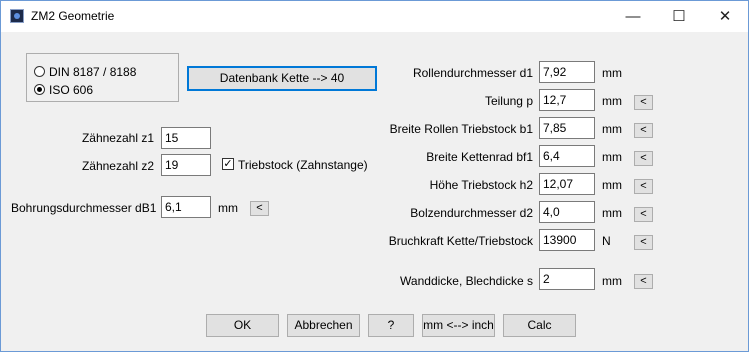 The width and height of the screenshot is (749, 352). What do you see at coordinates (643, 186) in the screenshot?
I see `param-reset-h2: <` at bounding box center [643, 186].